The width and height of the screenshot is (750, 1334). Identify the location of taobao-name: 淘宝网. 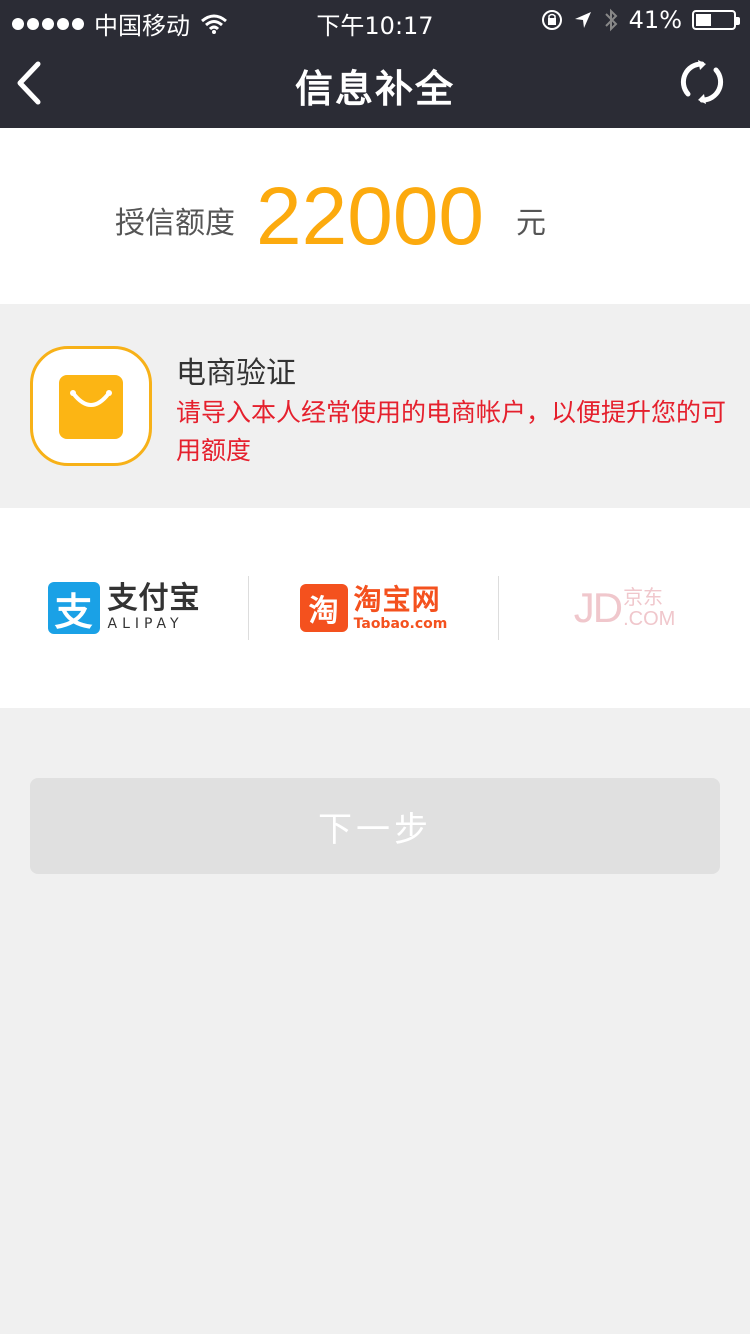
(397, 599).